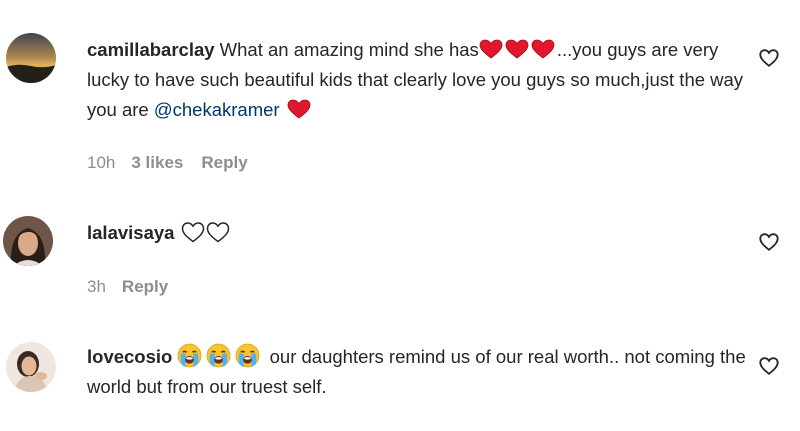  What do you see at coordinates (151, 49) in the screenshot?
I see `username: camillabarclay` at bounding box center [151, 49].